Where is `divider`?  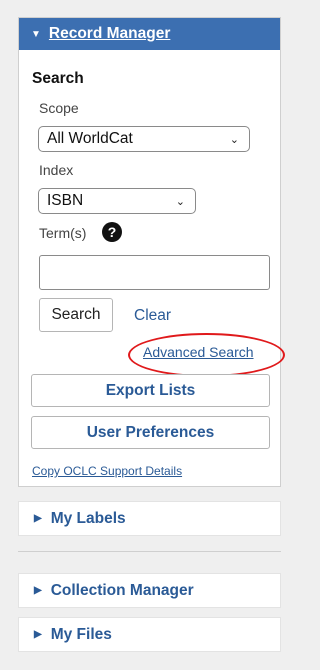
divider is located at coordinates (149, 551).